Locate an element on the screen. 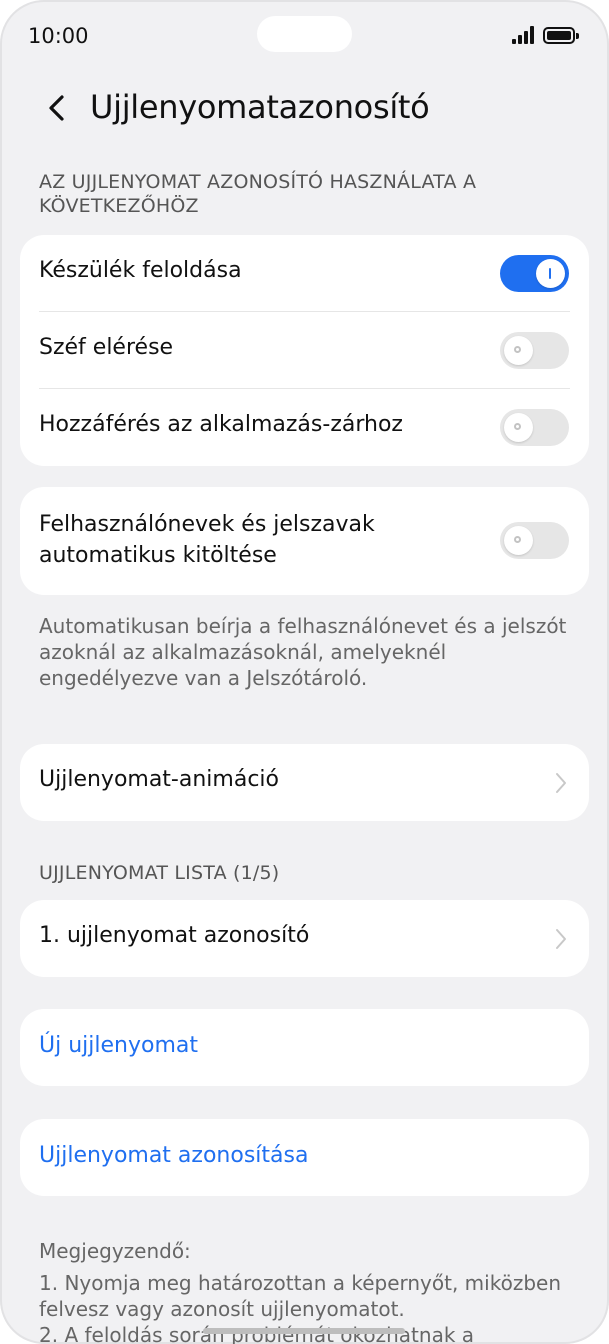 Image resolution: width=609 pixels, height=1344 pixels. setting-label: Széf elérése is located at coordinates (106, 347).